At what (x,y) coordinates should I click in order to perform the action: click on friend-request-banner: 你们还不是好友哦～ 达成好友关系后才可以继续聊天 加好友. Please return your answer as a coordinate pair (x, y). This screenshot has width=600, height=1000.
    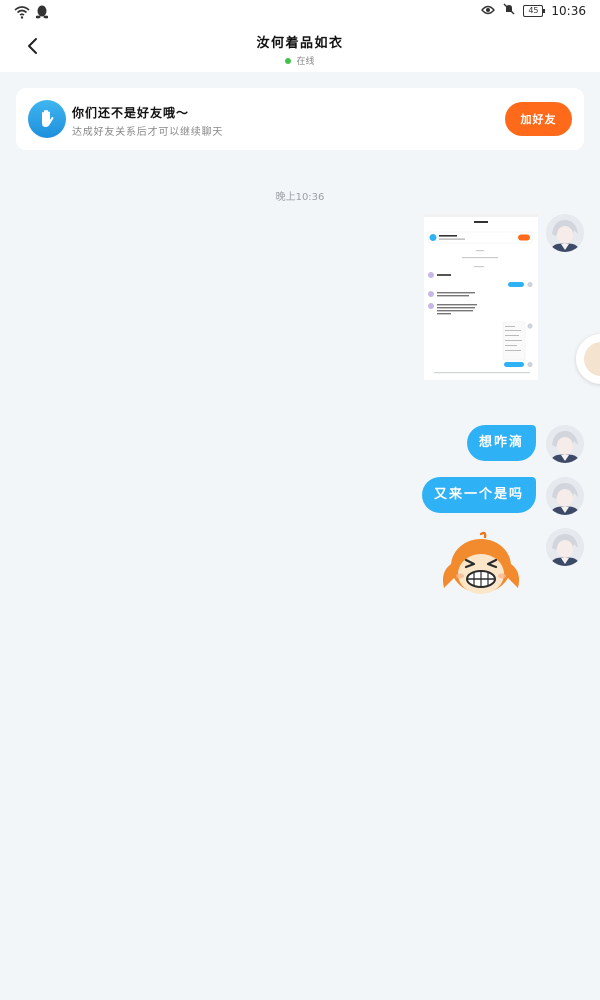
    Looking at the image, I should click on (300, 119).